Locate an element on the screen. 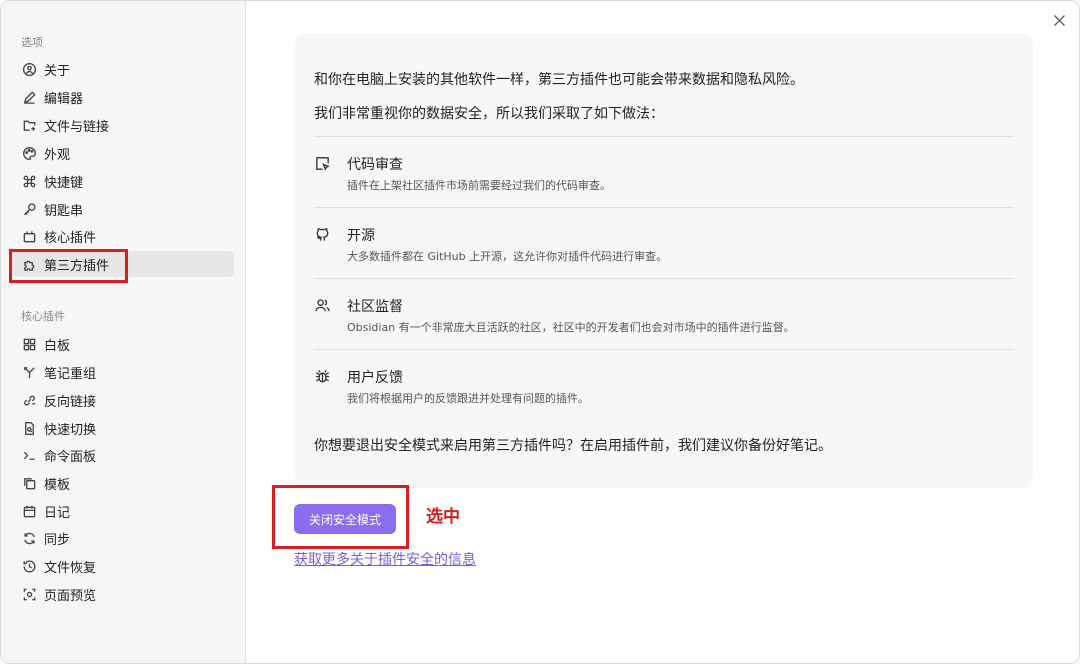 The height and width of the screenshot is (664, 1080). close-button is located at coordinates (1059, 21).